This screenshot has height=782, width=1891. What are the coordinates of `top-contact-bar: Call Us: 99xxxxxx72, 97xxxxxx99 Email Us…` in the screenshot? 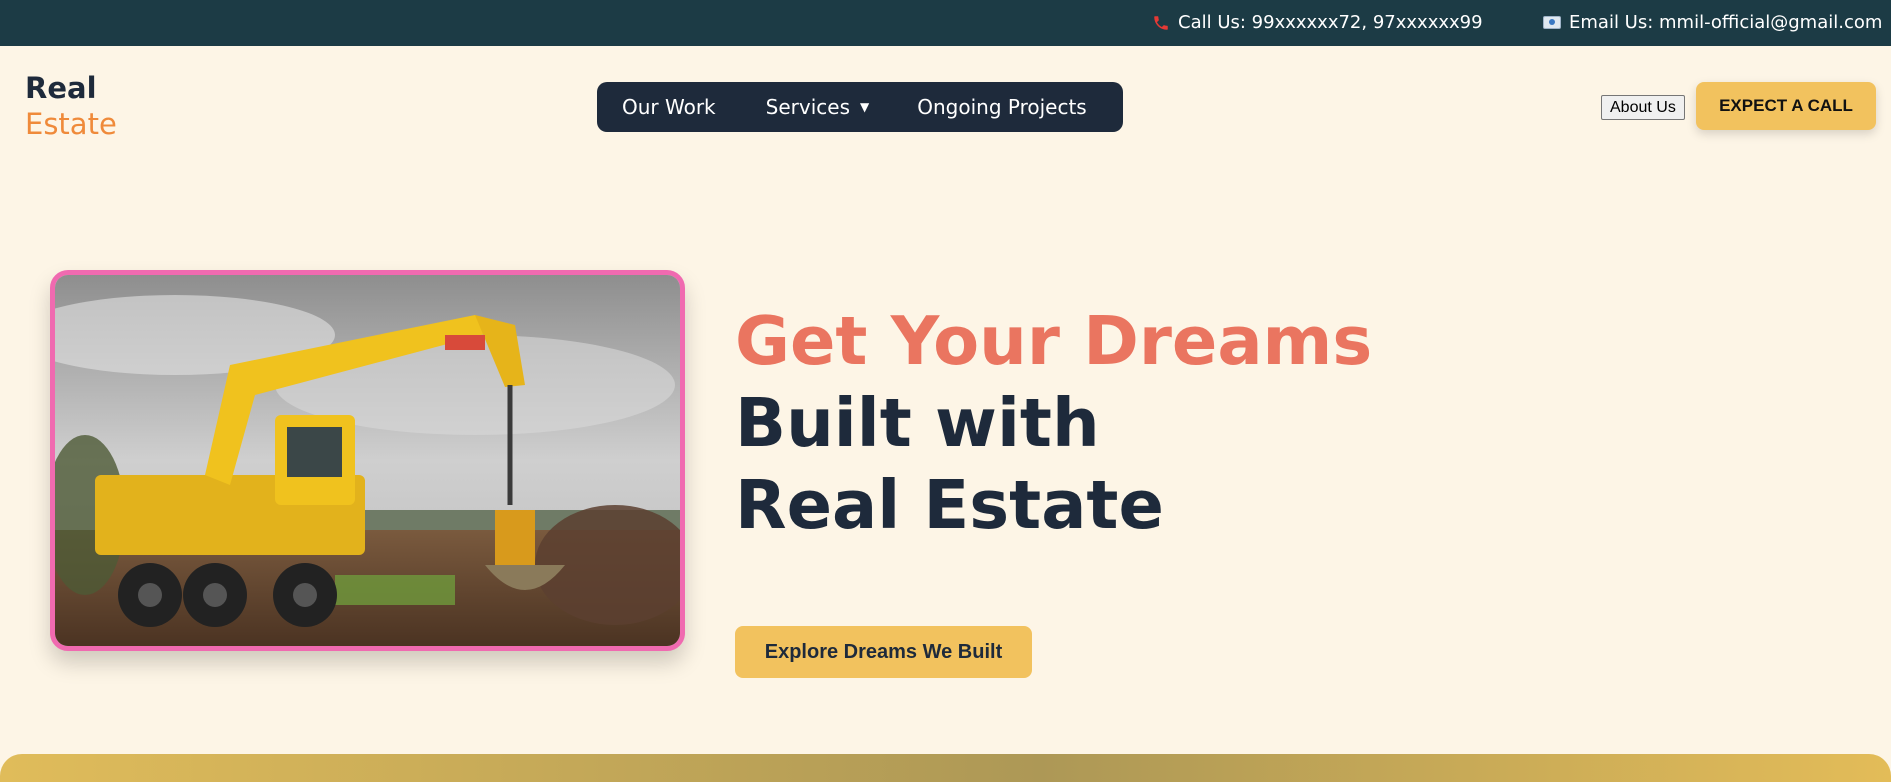 It's located at (945, 23).